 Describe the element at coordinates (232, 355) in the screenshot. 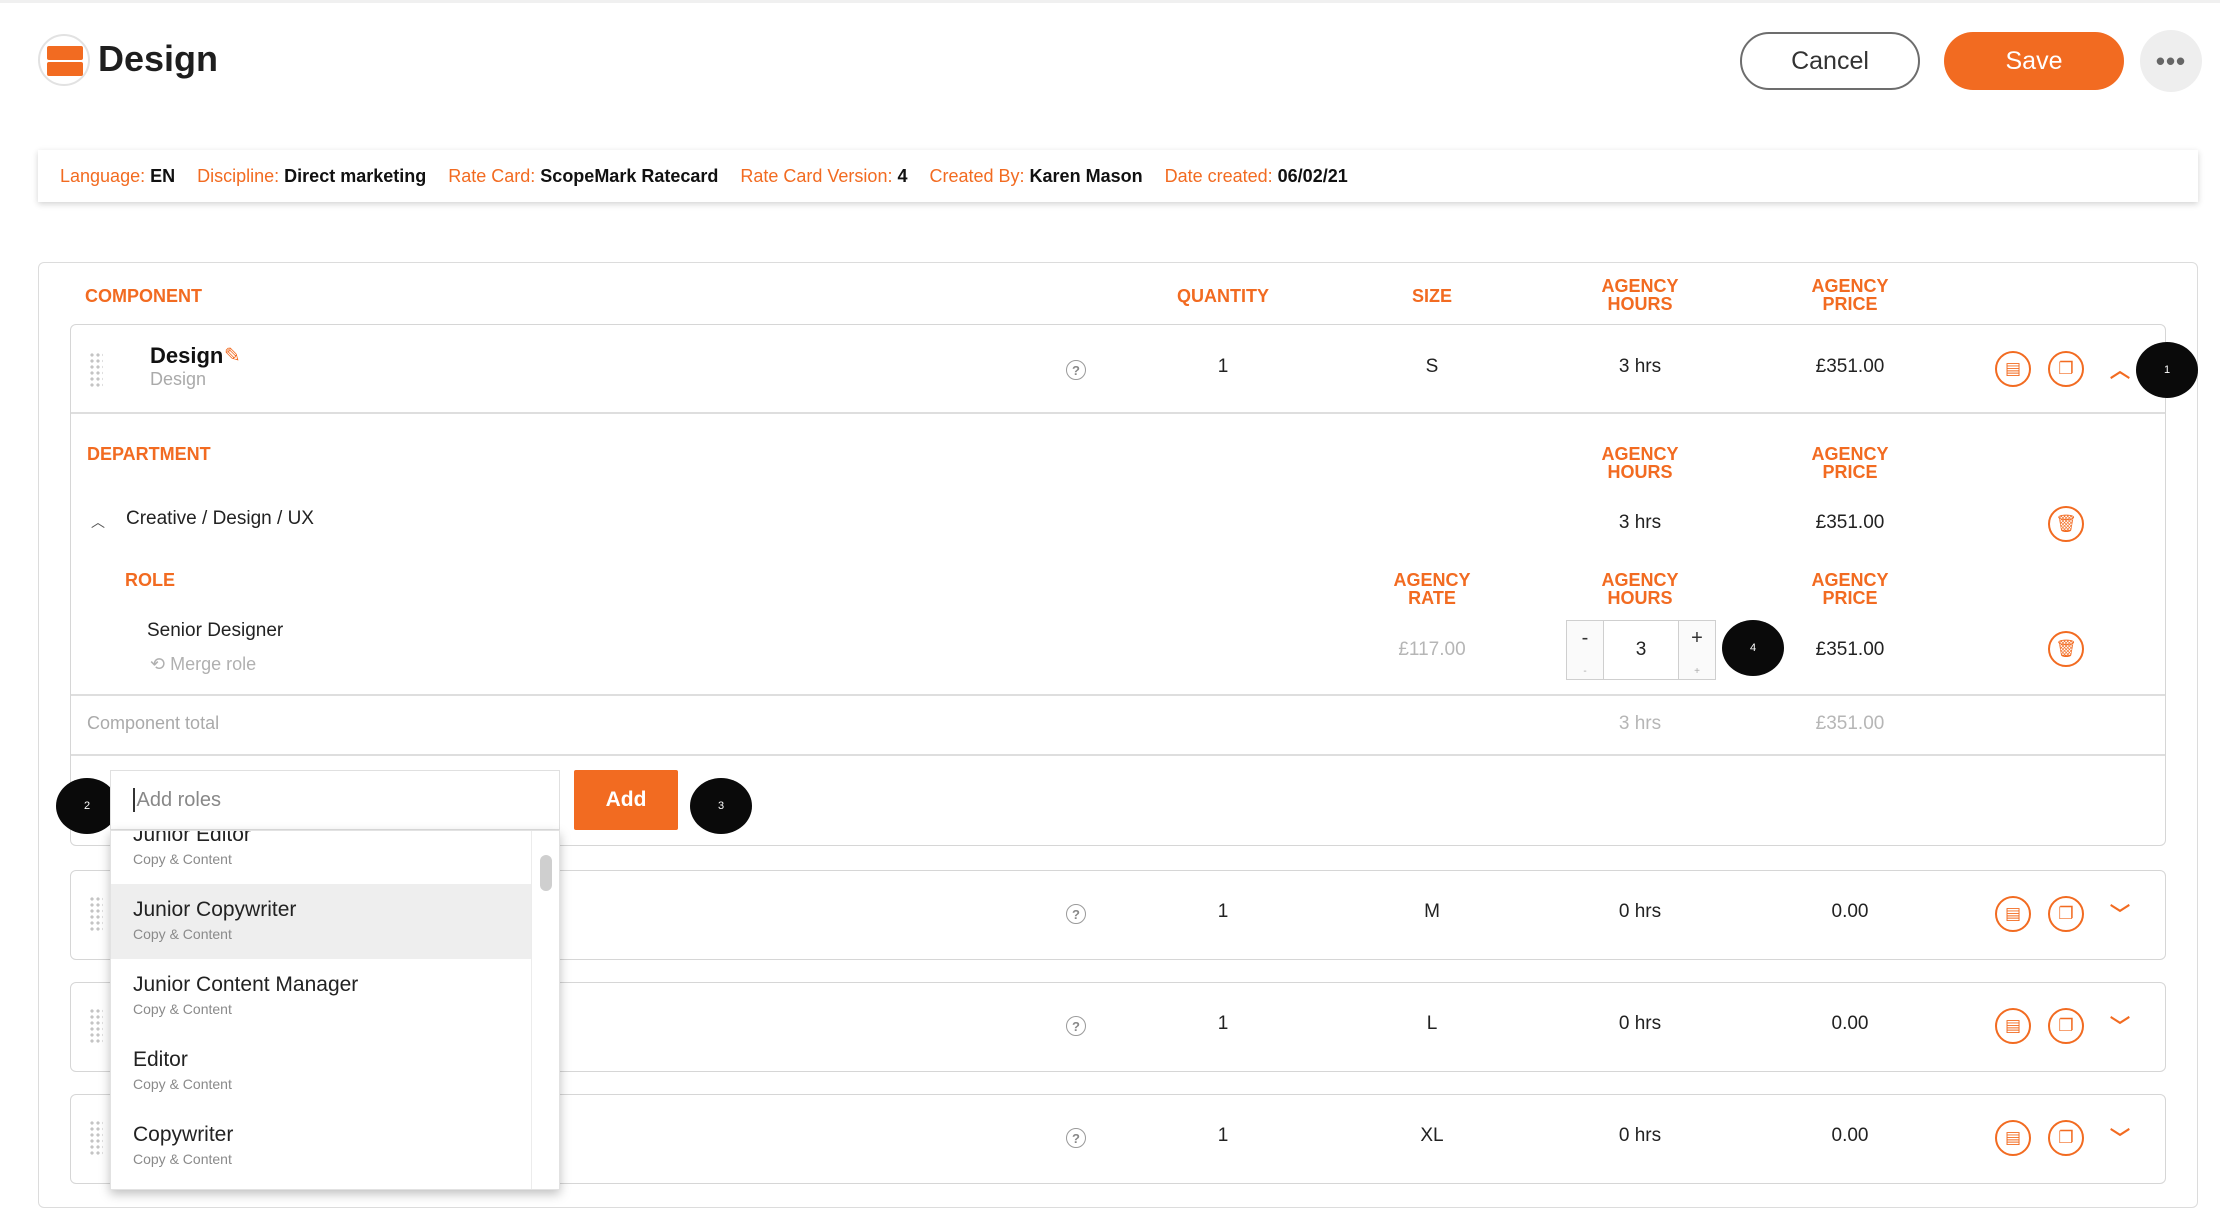

I see `edit-pencil-icon: ✎` at that location.